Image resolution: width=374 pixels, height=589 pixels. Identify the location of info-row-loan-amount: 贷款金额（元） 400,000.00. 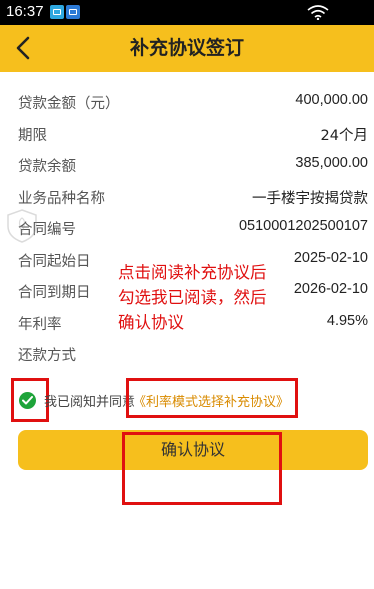
(193, 102).